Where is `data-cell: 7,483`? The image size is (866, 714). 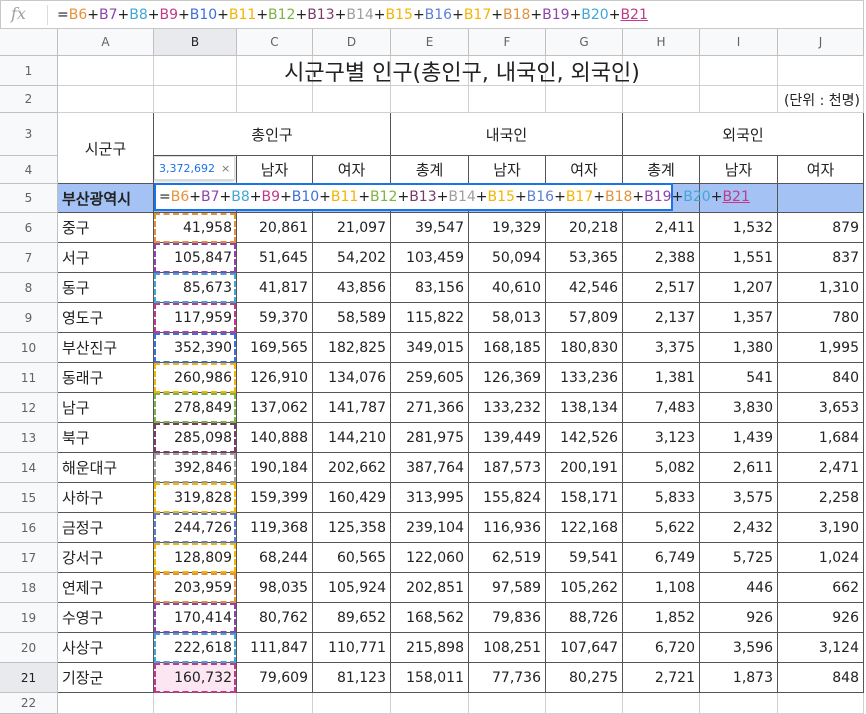 data-cell: 7,483 is located at coordinates (661, 408).